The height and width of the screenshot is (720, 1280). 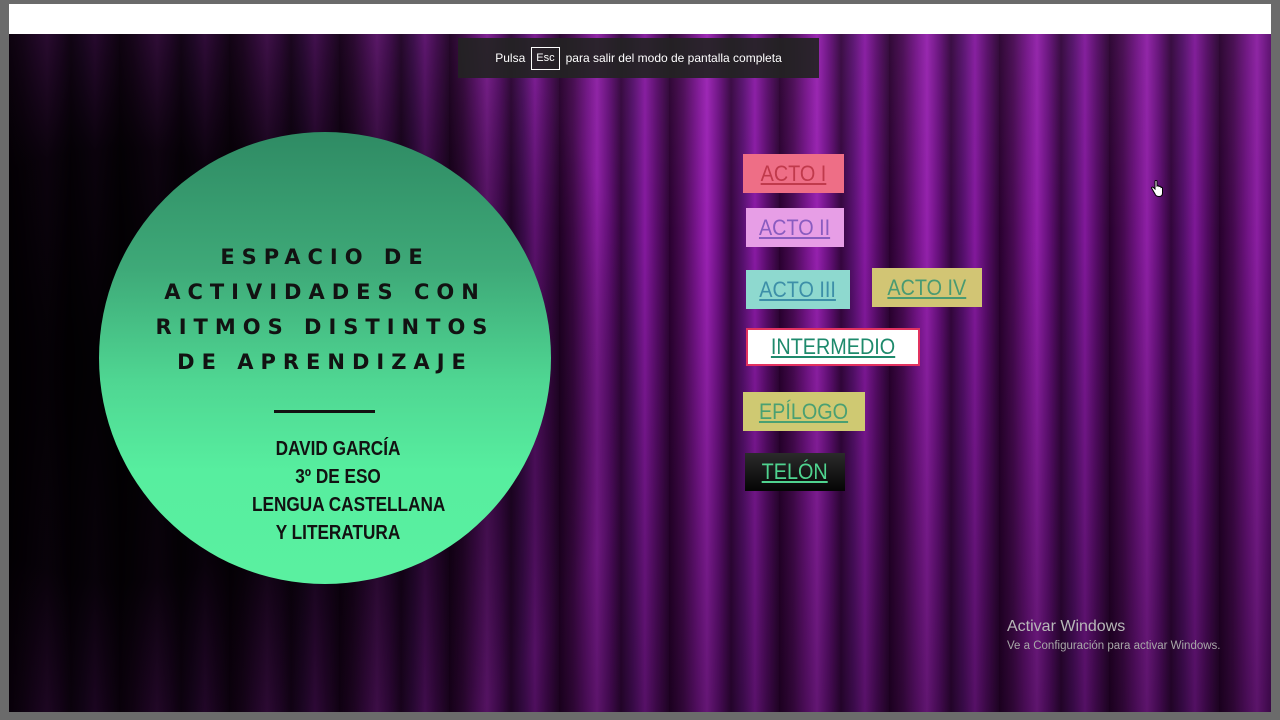 I want to click on fullscreen-notice-suffix: para salir del modo de pantalla completa, so click(x=673, y=58).